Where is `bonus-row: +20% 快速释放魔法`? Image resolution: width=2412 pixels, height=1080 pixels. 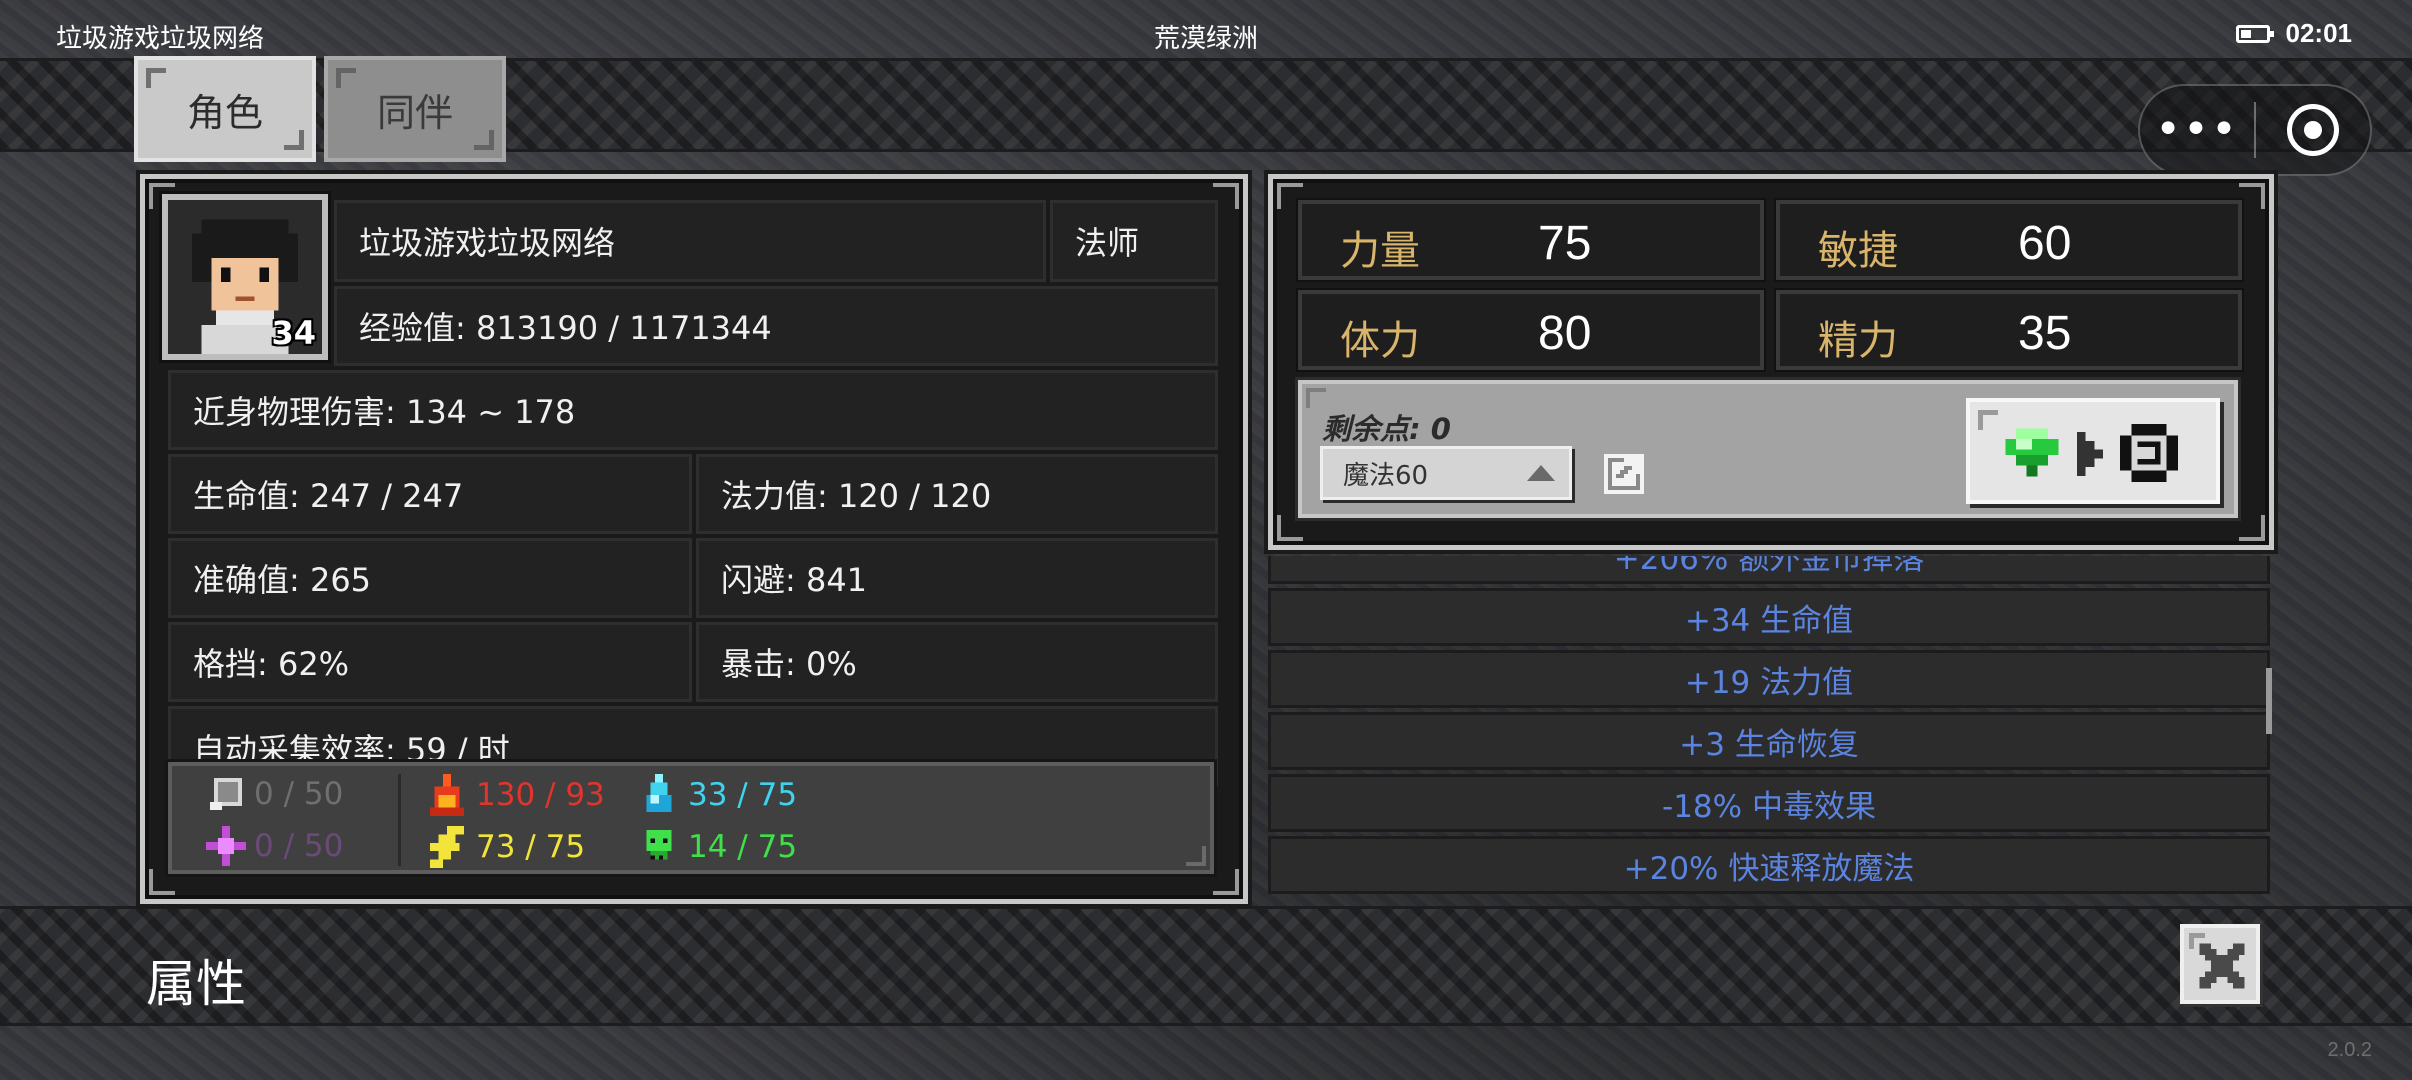 bonus-row: +20% 快速释放魔法 is located at coordinates (1769, 865).